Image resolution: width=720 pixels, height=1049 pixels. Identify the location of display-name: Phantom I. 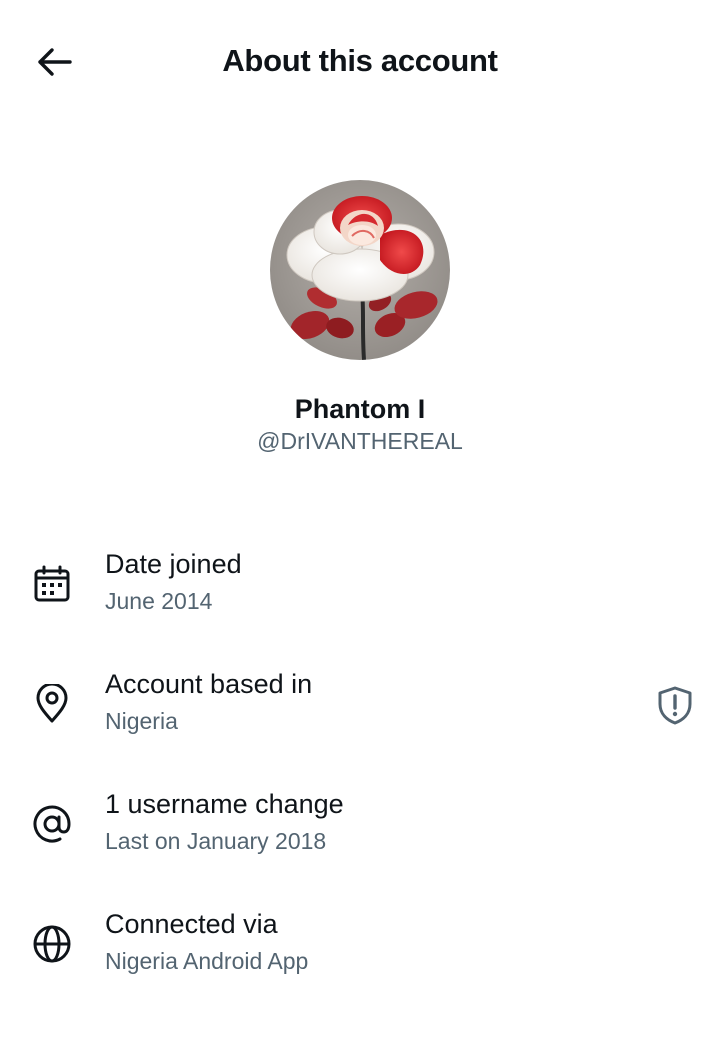
(360, 409).